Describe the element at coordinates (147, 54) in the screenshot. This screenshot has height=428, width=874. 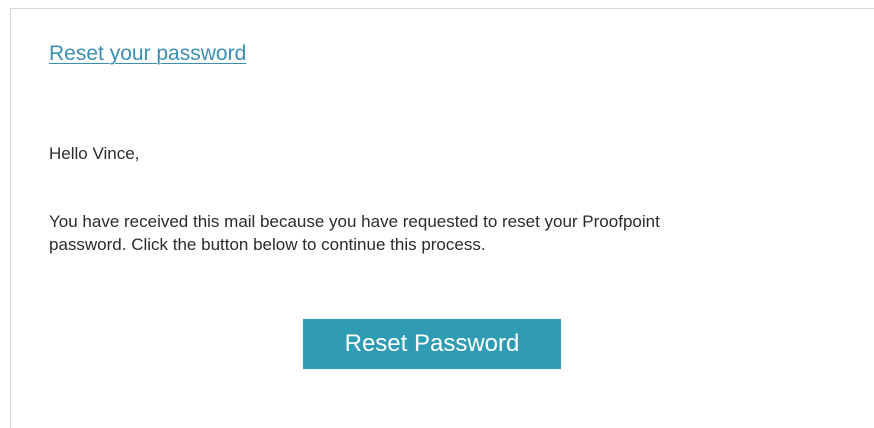
I see `reset-password-link: Reset your password` at that location.